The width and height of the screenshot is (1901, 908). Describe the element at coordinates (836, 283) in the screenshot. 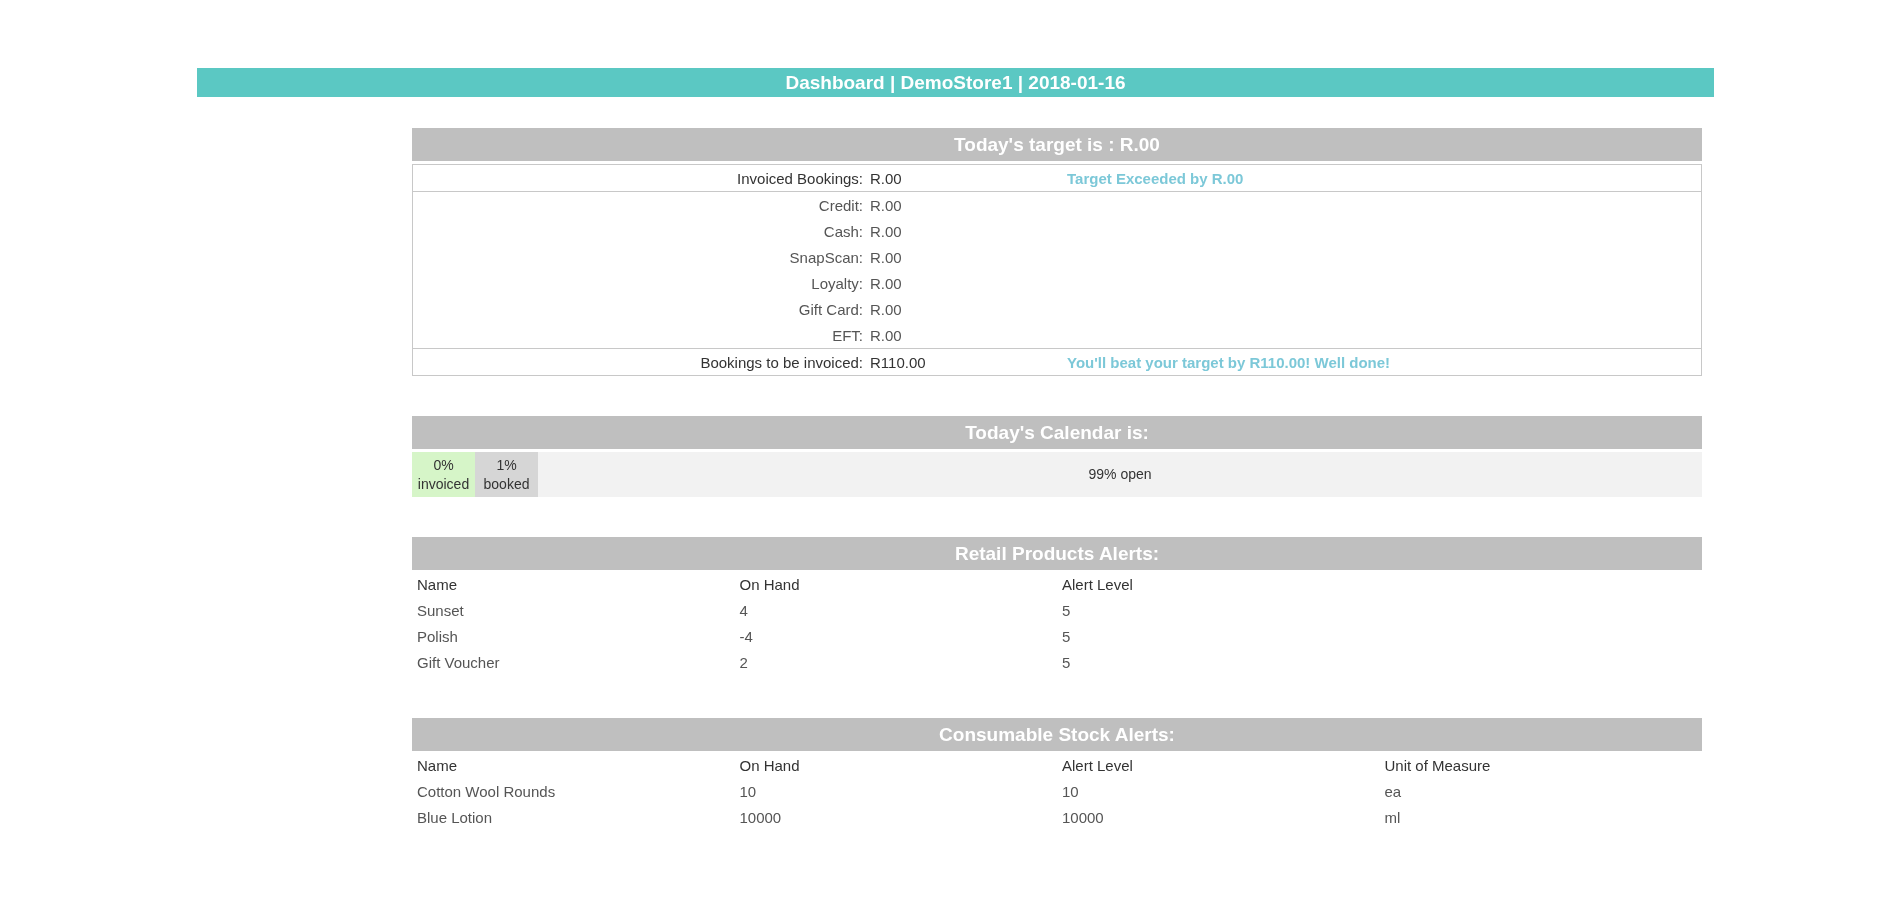

I see `row-label: Loyalty:` at that location.